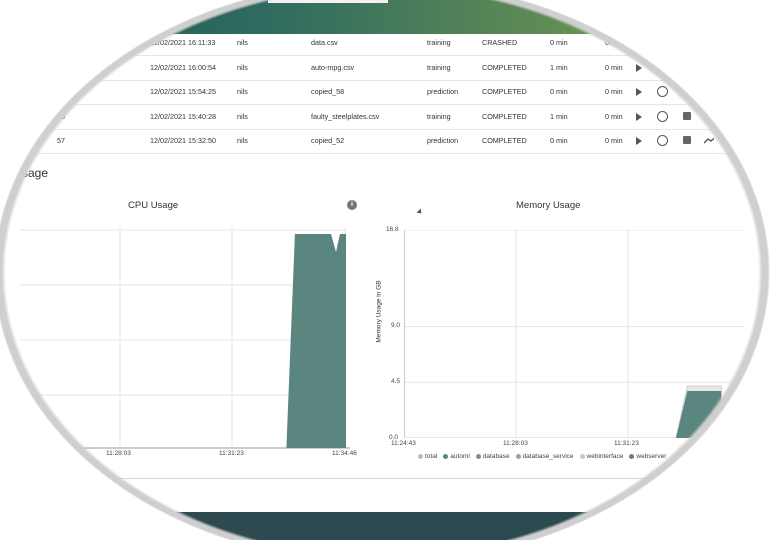  Describe the element at coordinates (460, 456) in the screenshot. I see `legend-label: automl` at that location.